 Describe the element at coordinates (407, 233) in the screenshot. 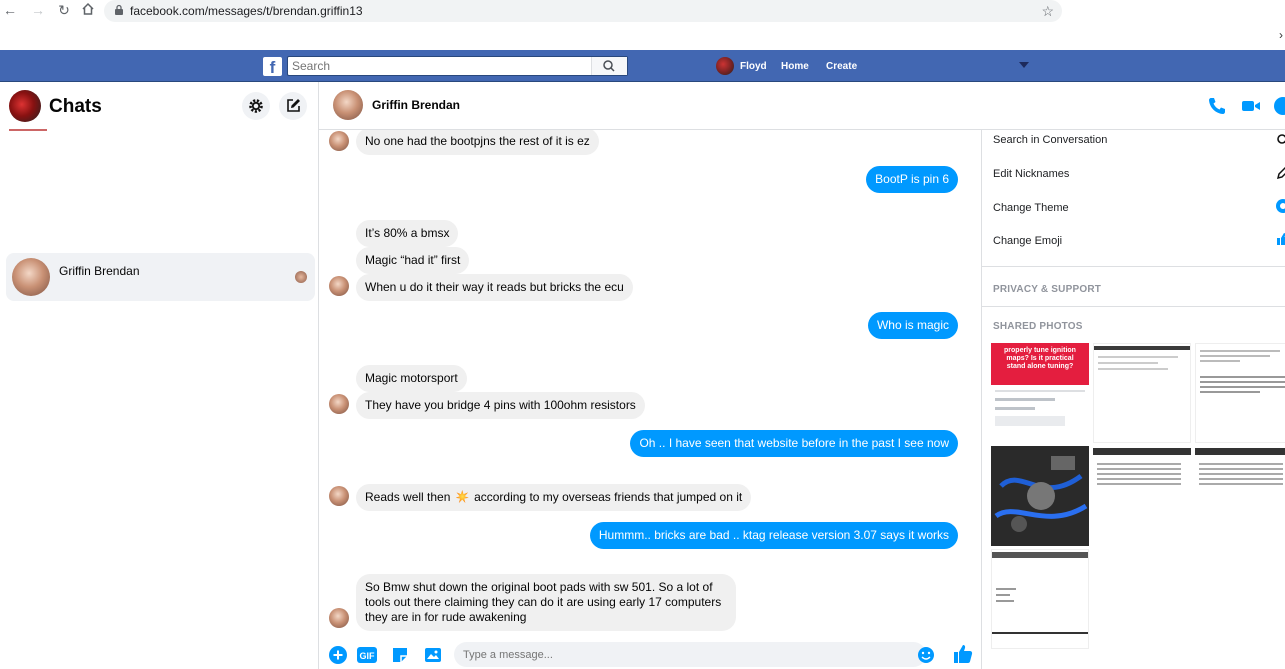

I see `message-incoming: It’s 80% a bmsx` at that location.